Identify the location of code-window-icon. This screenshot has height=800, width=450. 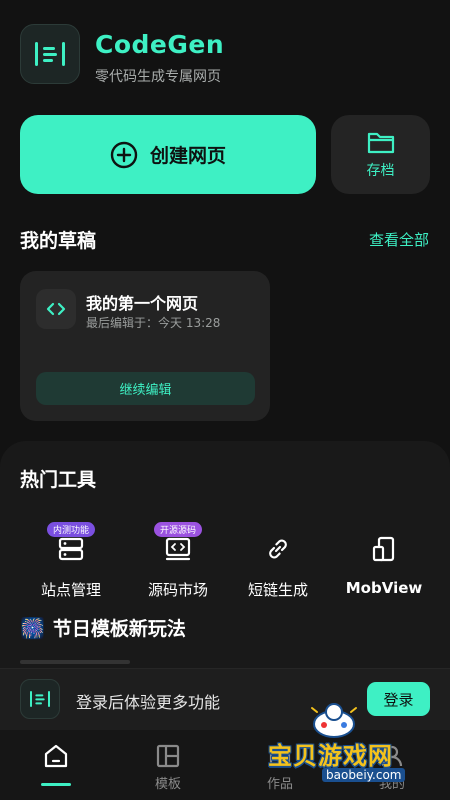
(178, 549).